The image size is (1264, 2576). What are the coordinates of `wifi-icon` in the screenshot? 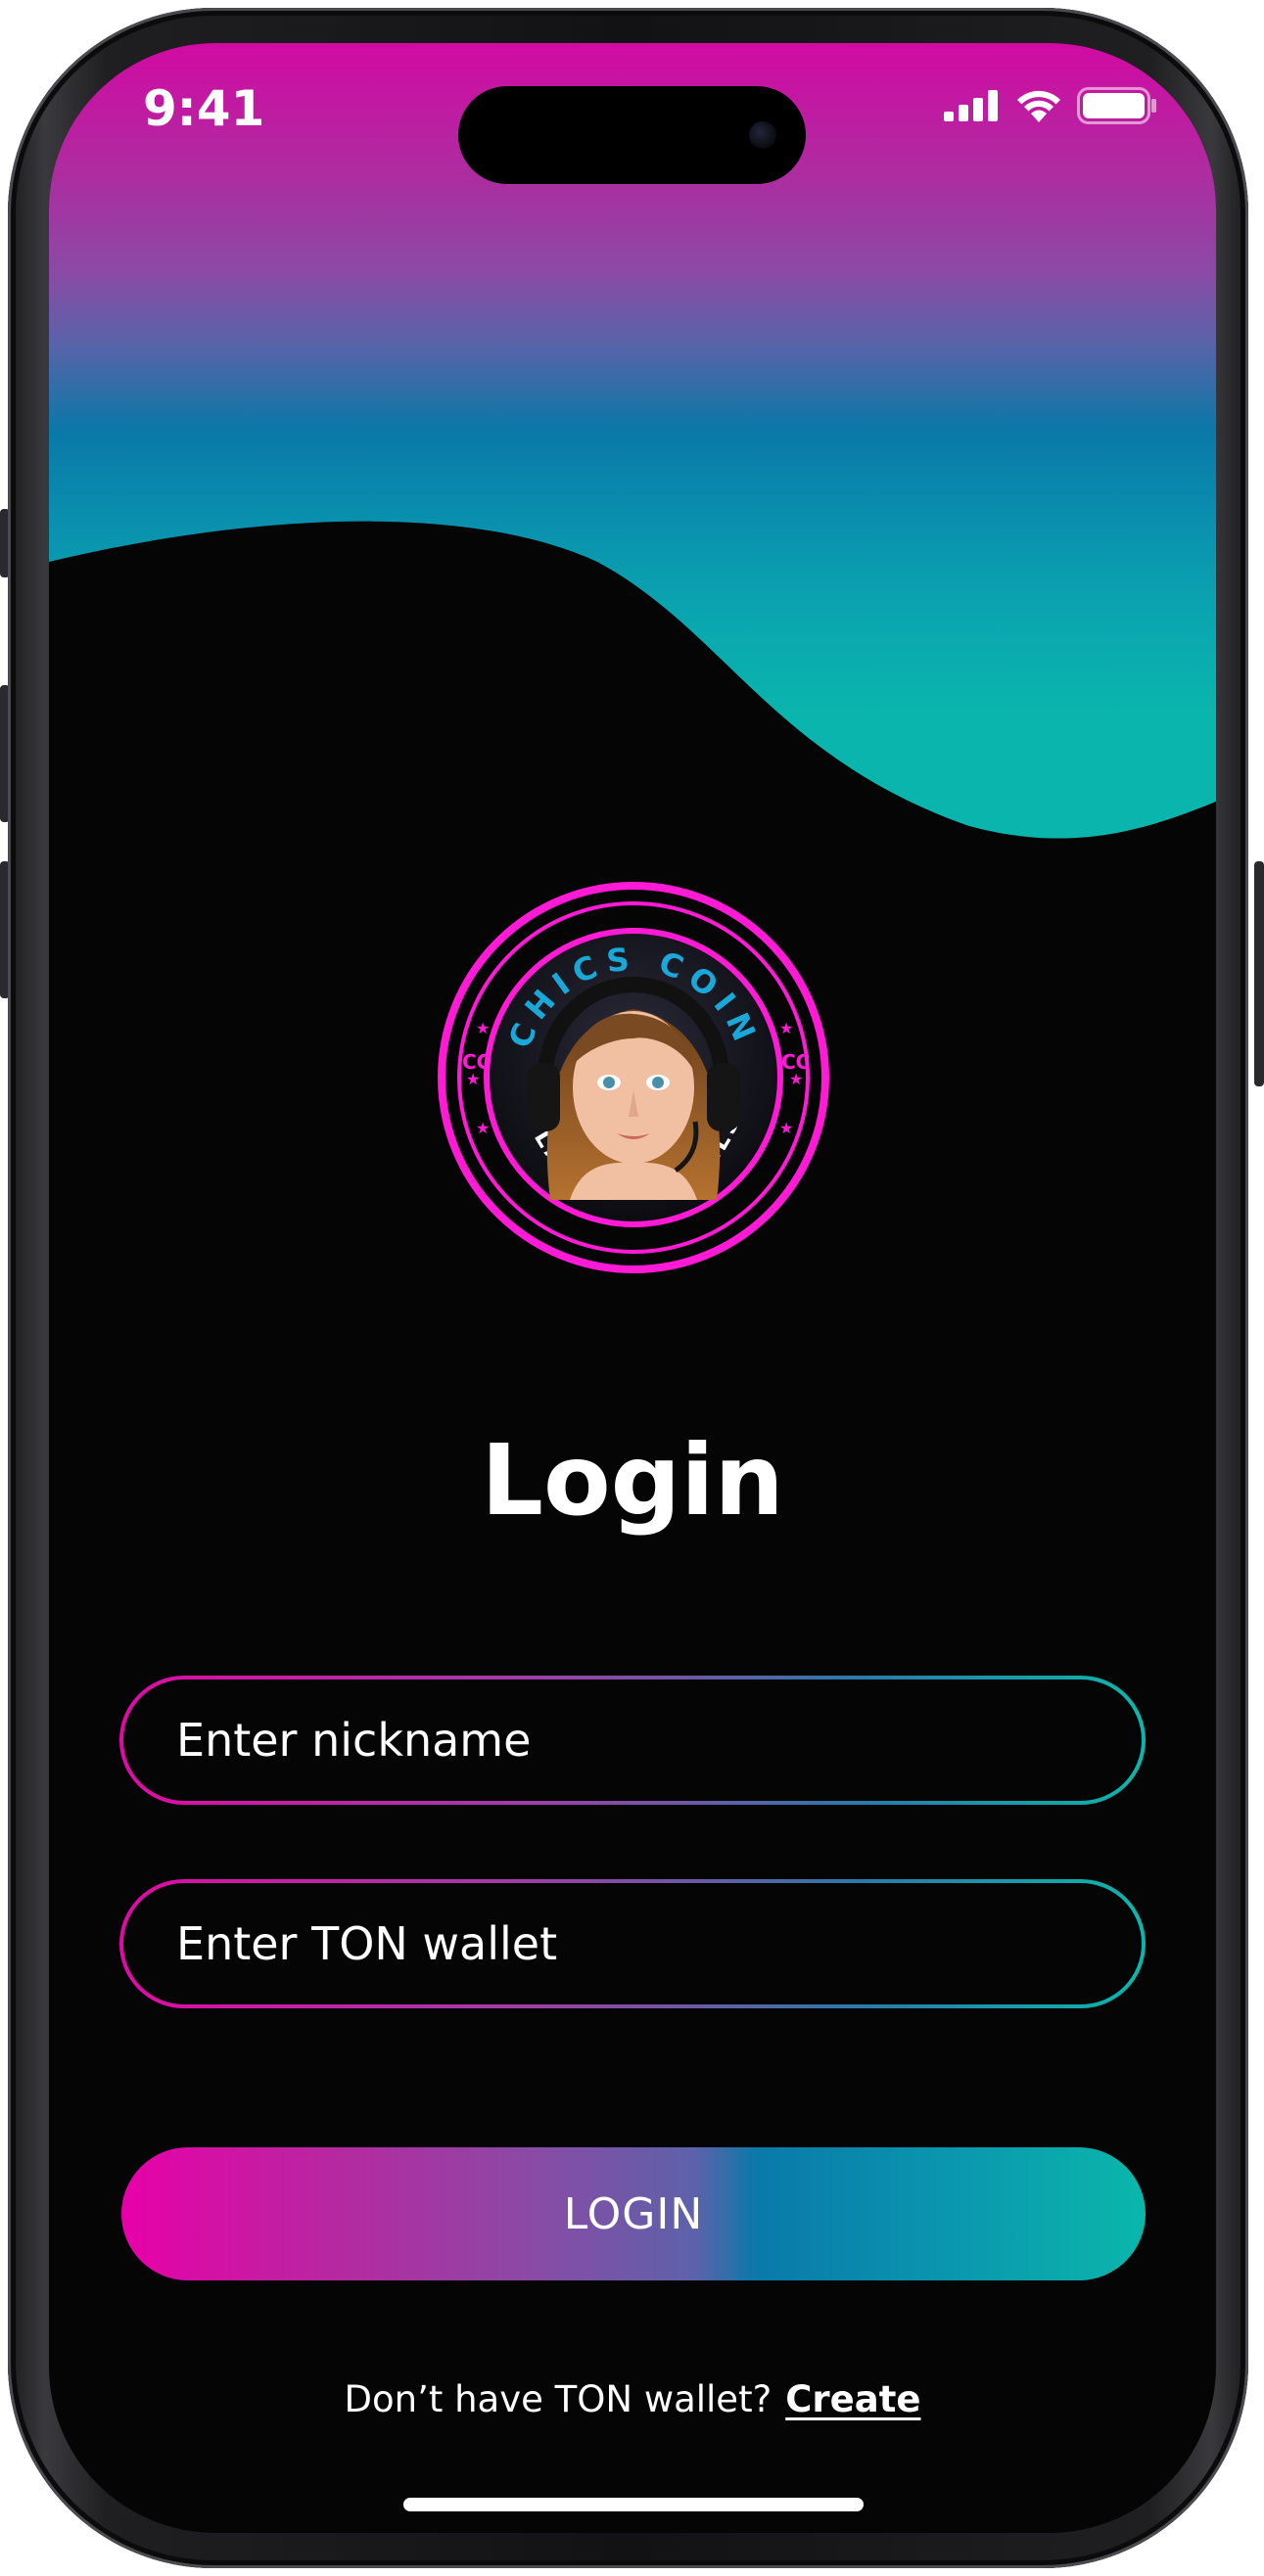 It's located at (1038, 106).